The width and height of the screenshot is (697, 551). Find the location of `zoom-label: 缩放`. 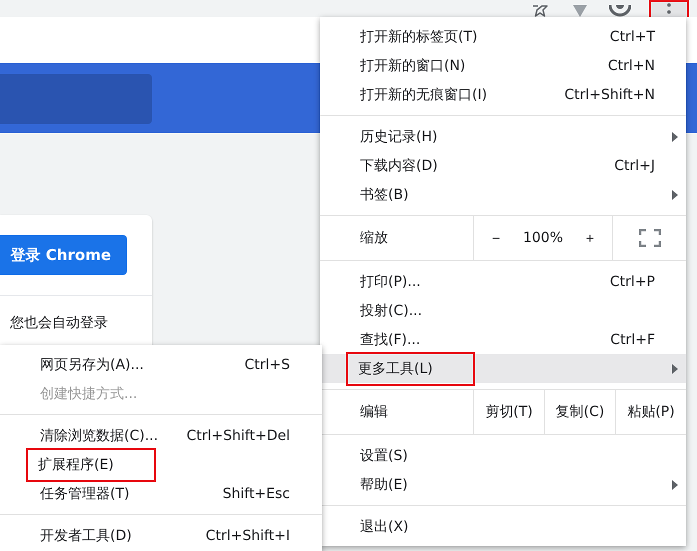

zoom-label: 缩放 is located at coordinates (374, 238).